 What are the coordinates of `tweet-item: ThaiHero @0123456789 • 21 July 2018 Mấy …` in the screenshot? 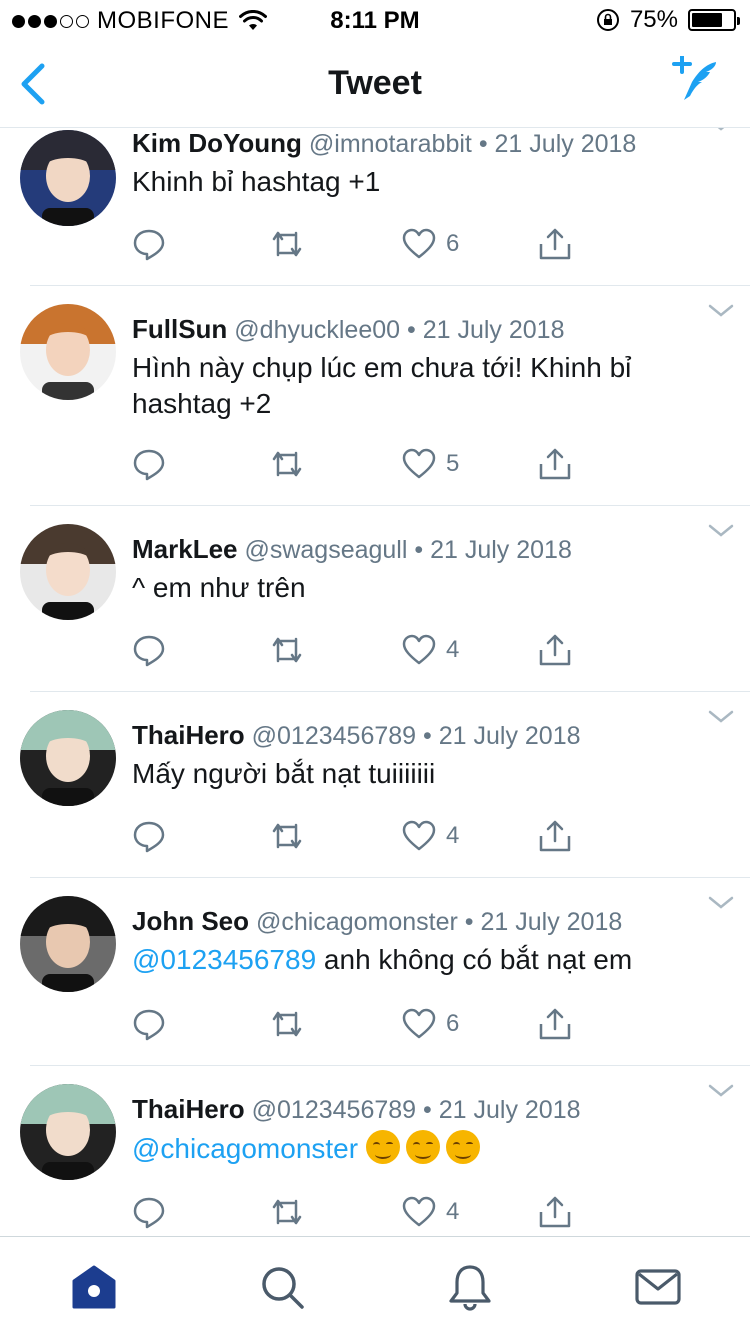 It's located at (385, 785).